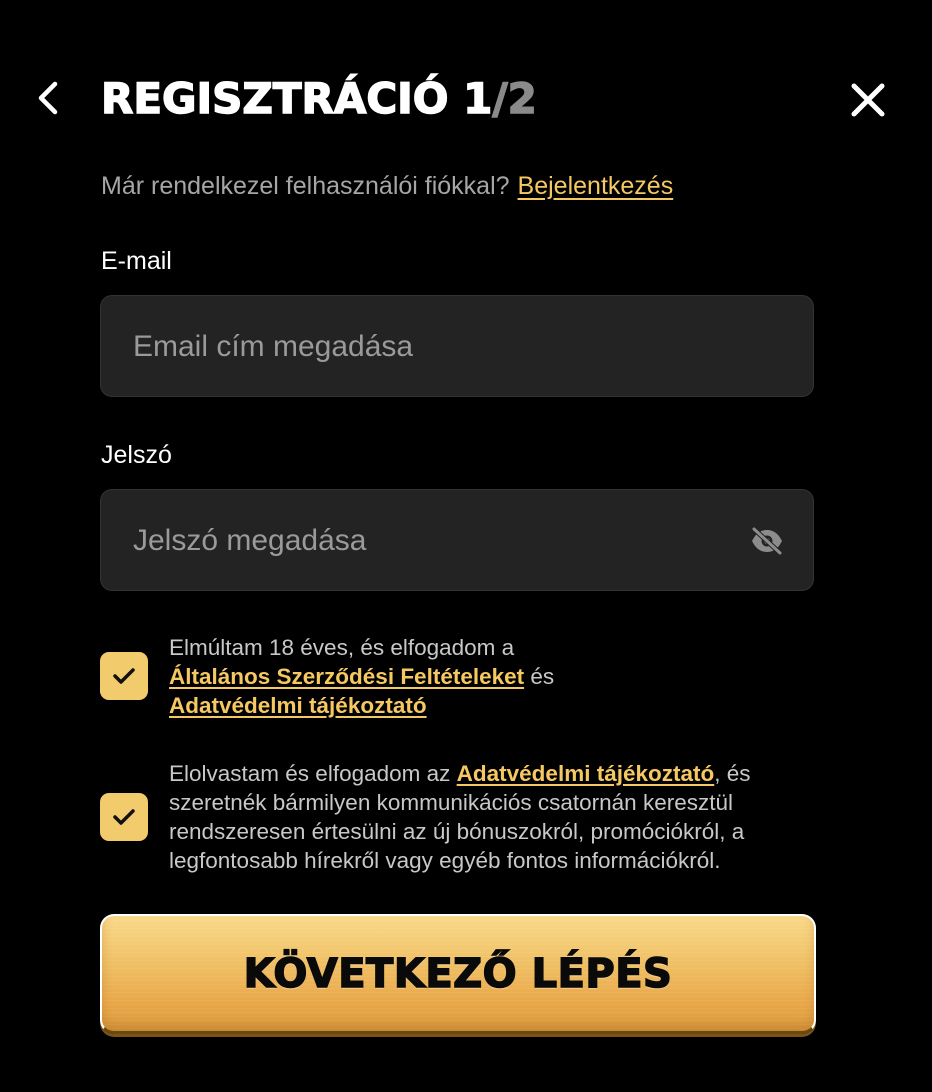  I want to click on next-step-button: KÖVETKEZŐ LÉPÉS, so click(458, 974).